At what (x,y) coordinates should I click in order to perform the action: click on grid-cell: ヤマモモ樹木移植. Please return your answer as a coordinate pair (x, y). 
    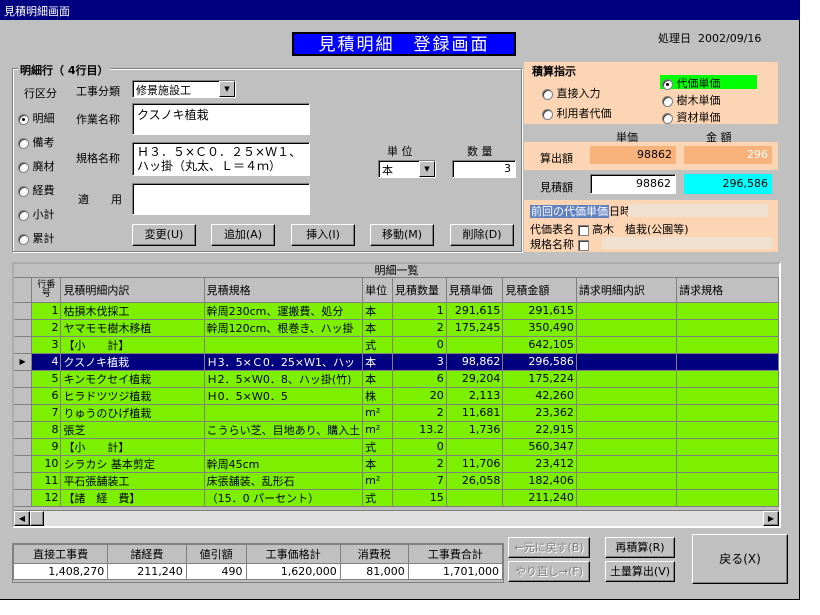
    Looking at the image, I should click on (132, 328).